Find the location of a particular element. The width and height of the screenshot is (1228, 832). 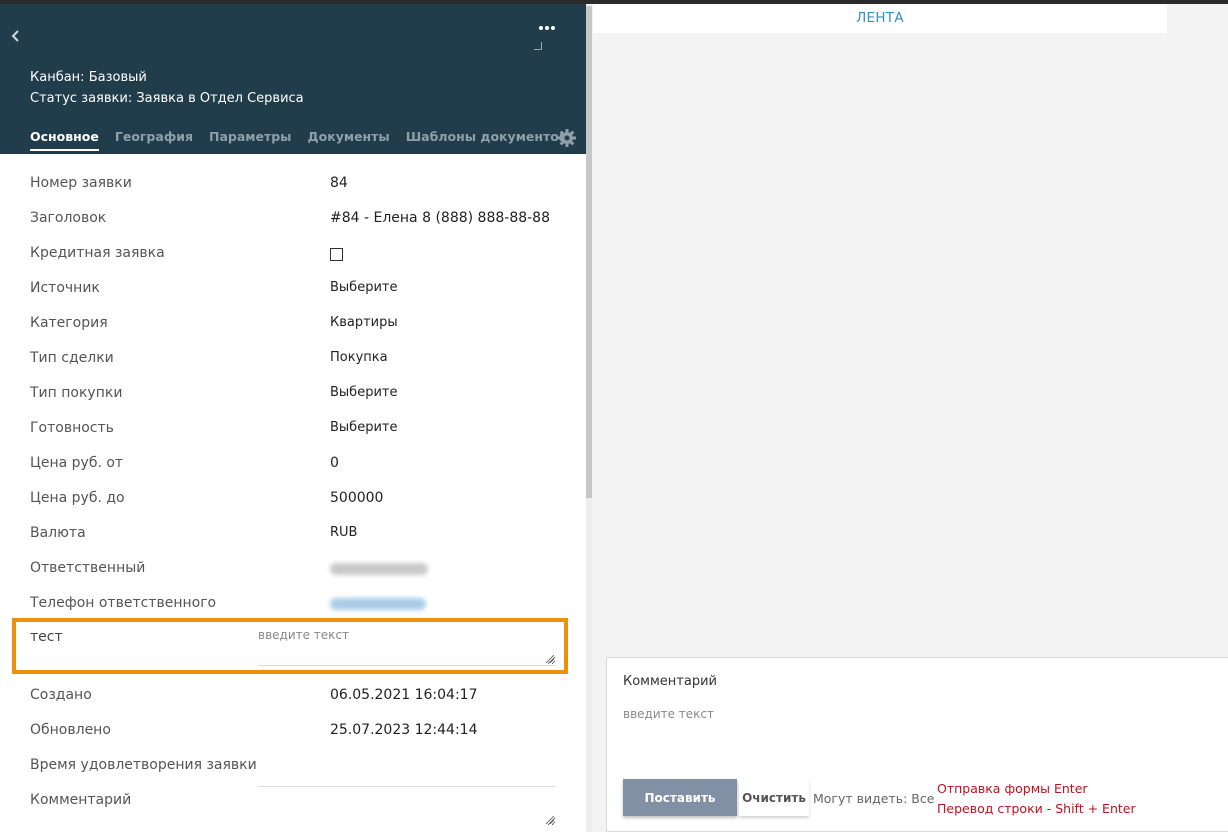

tab-parameters: Параметры is located at coordinates (250, 140).